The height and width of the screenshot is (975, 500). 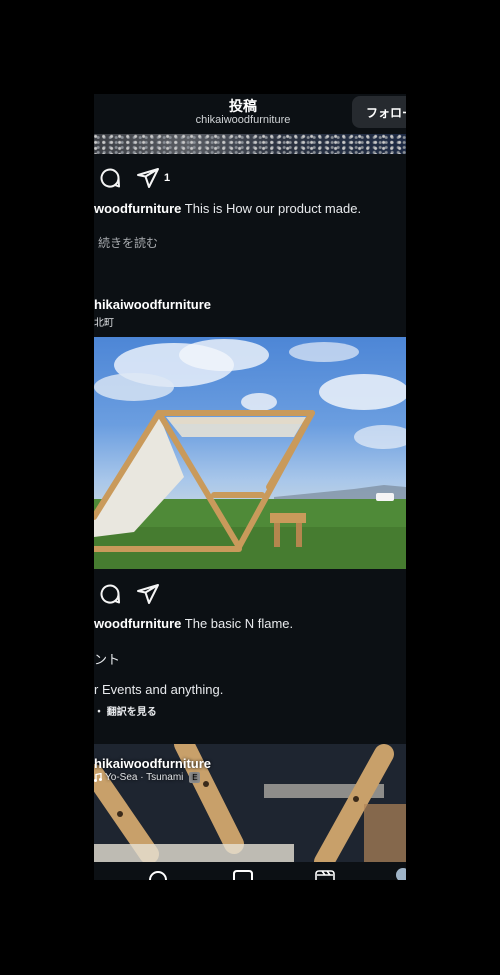 I want to click on post-image-top, so click(x=250, y=144).